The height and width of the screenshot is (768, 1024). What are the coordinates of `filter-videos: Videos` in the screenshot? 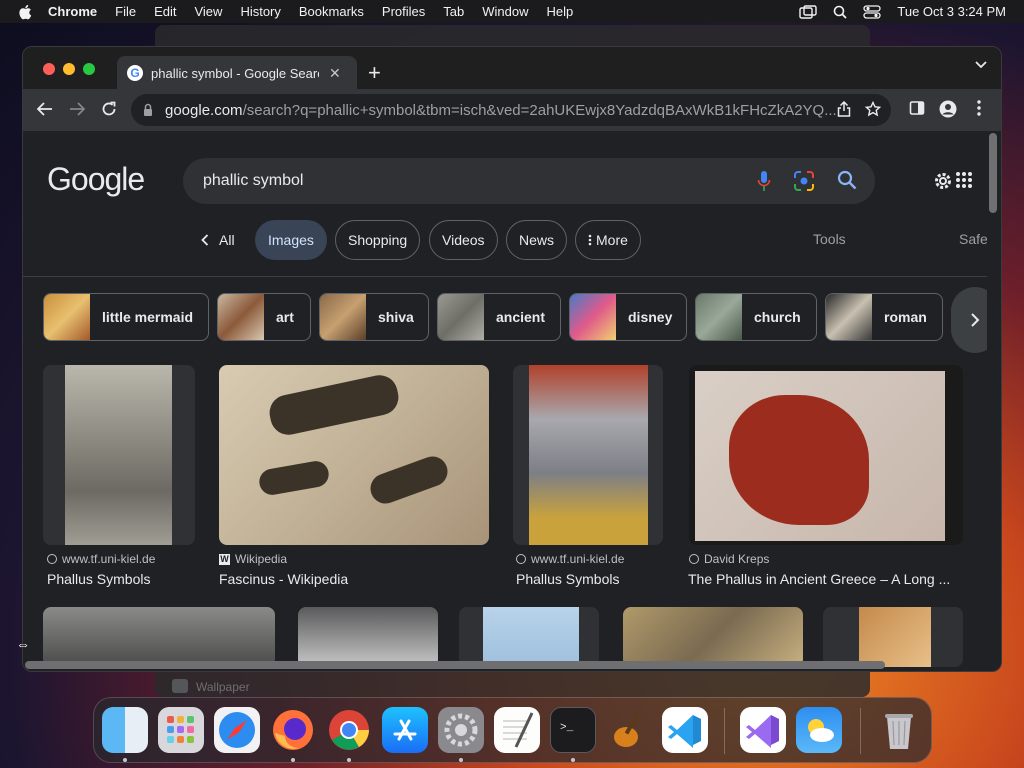 It's located at (463, 240).